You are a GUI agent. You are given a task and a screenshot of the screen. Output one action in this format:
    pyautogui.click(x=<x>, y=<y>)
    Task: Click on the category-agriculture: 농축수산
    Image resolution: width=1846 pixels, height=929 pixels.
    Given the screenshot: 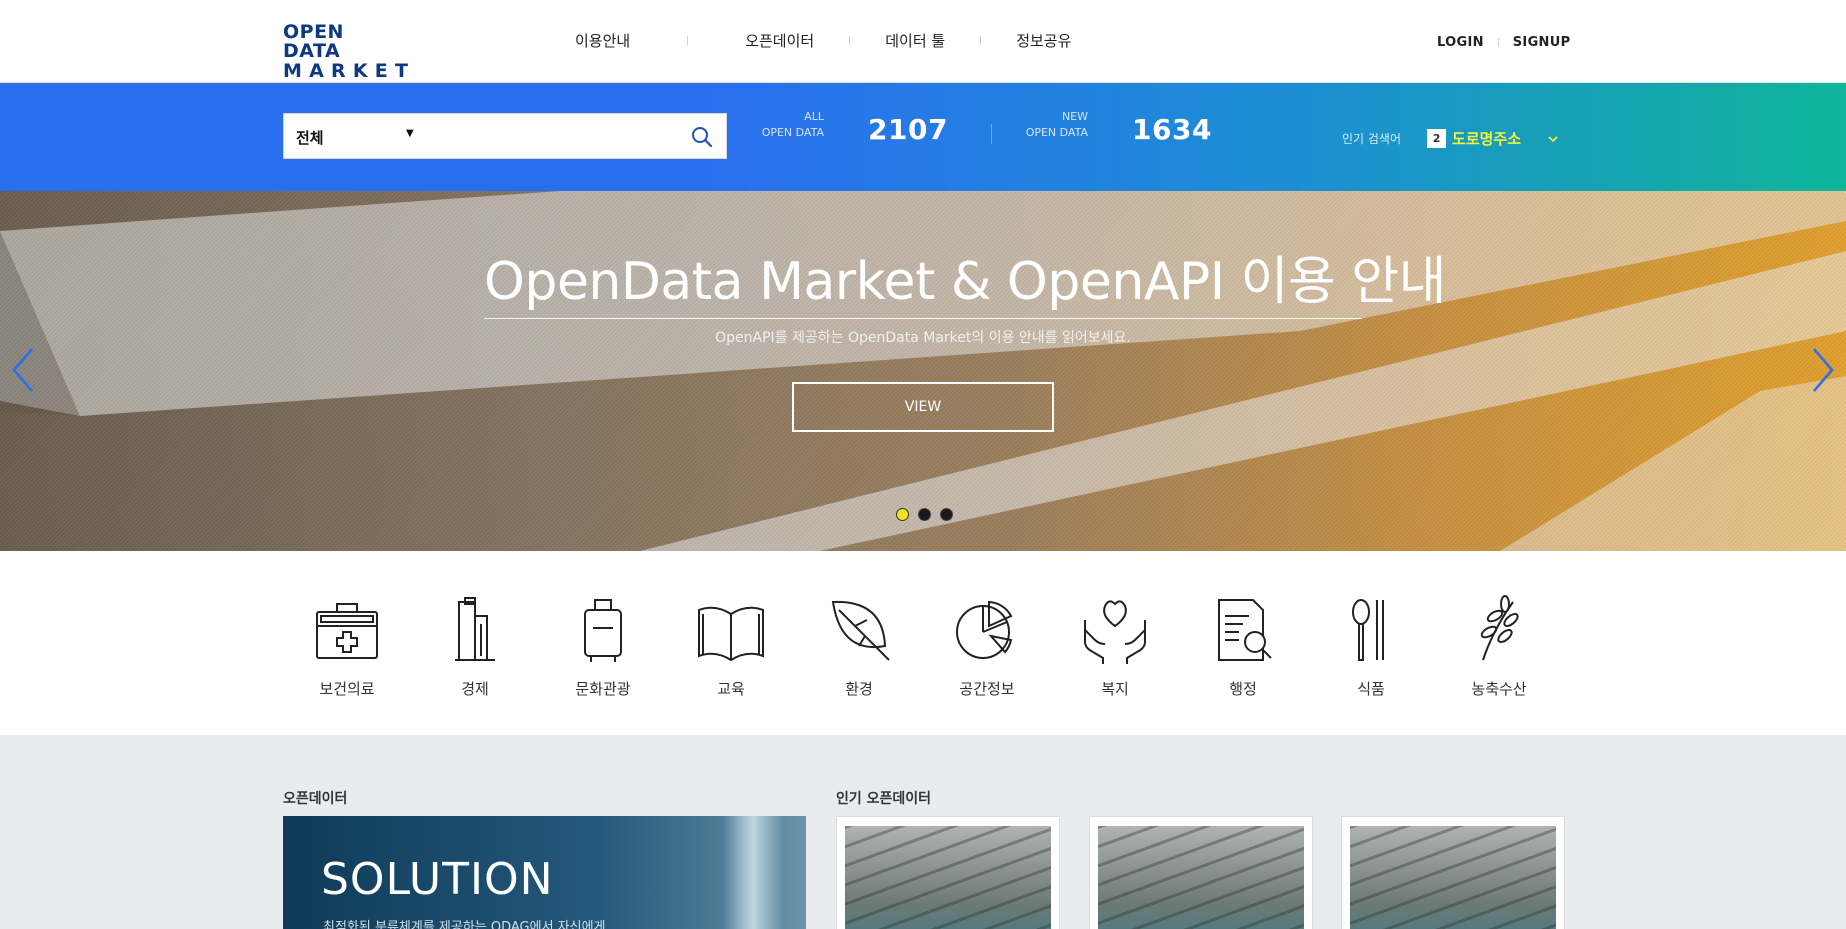 What is the action you would take?
    pyautogui.click(x=1499, y=644)
    